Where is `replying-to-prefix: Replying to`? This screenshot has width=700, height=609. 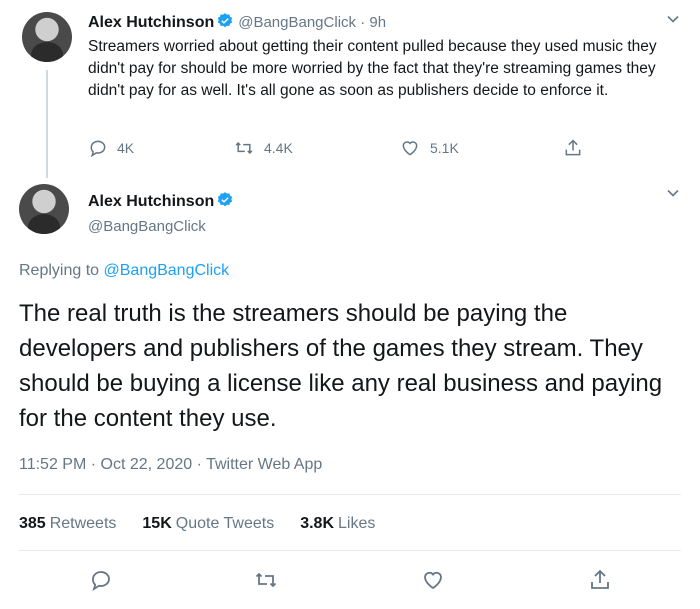 replying-to-prefix: Replying to is located at coordinates (59, 270).